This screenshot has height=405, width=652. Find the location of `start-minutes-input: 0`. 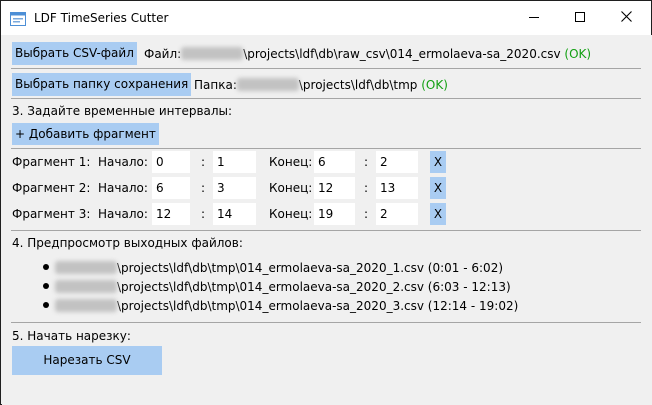

start-minutes-input: 0 is located at coordinates (171, 162).